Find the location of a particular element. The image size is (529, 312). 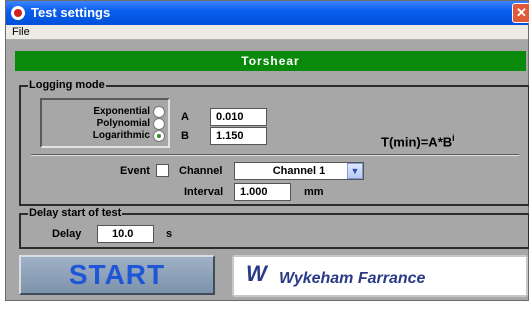

menu-bar: File is located at coordinates (267, 32).